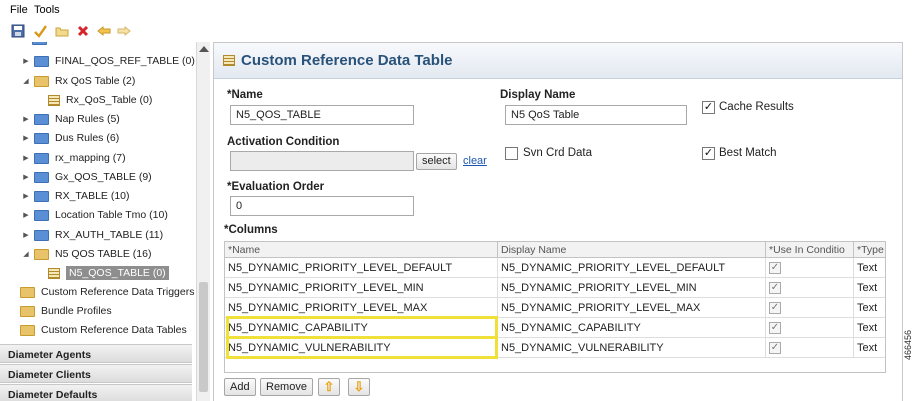 This screenshot has height=401, width=915. I want to click on tree-item: ▶ rx_mapping (7), so click(73, 158).